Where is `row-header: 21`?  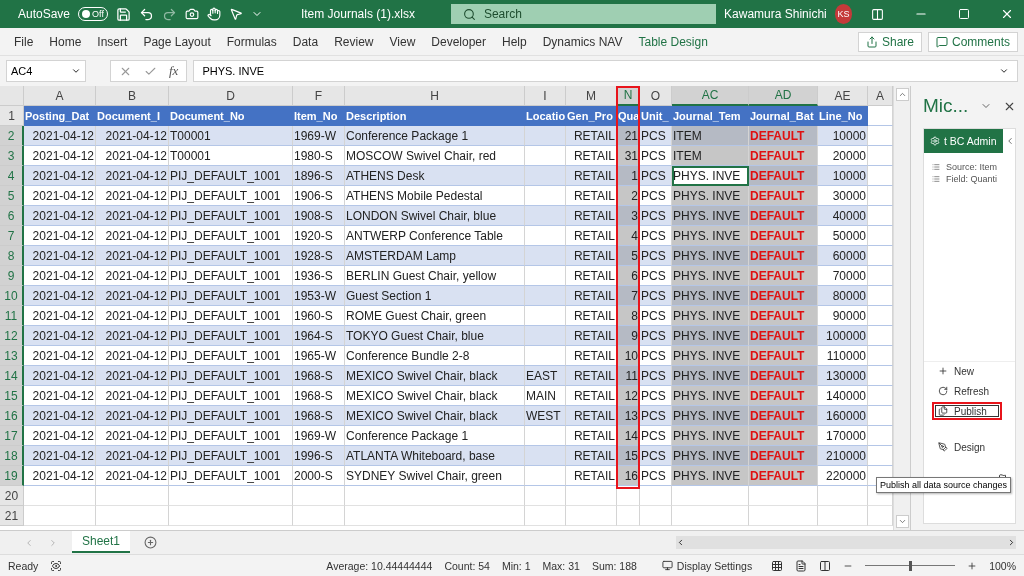
row-header: 21 is located at coordinates (12, 516).